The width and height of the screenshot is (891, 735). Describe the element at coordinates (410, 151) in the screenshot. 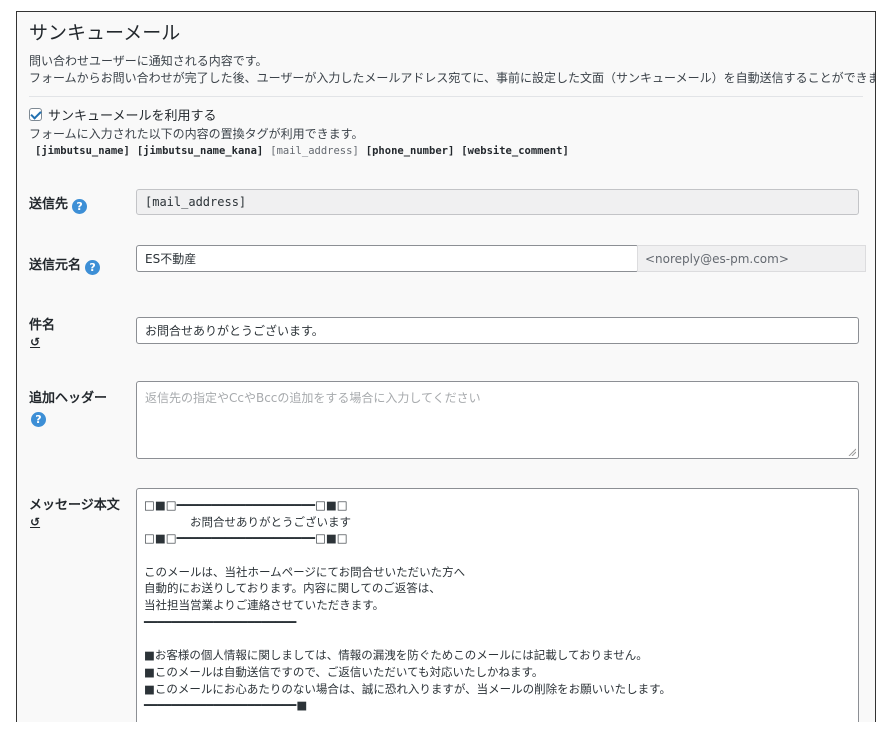

I see `tag-phone-number: [phone_number]` at that location.